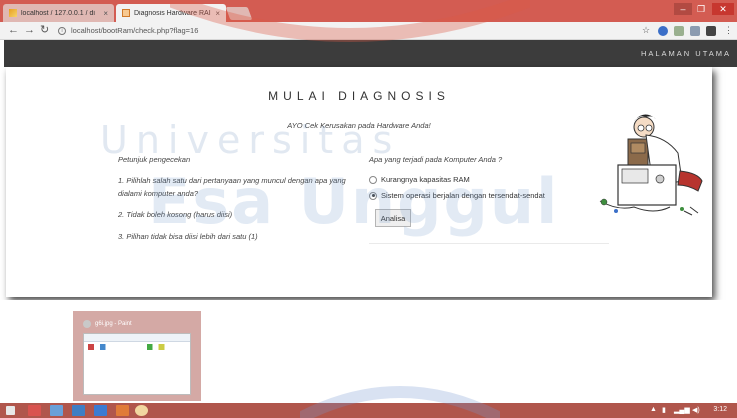  I want to click on info-icon: i, so click(62, 30).